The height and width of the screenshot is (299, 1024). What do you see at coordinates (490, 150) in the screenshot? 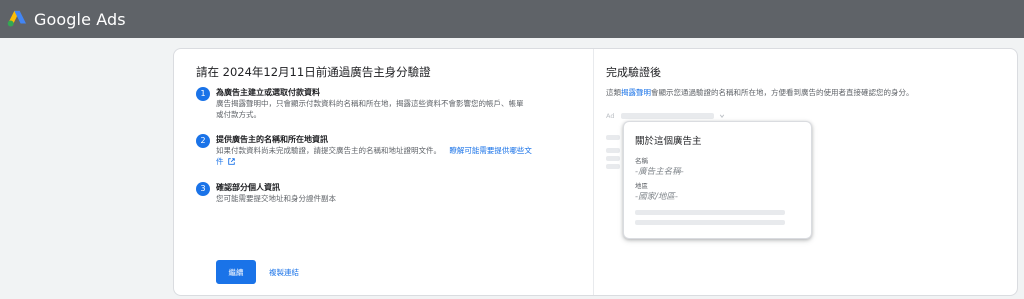
I see `required-documents-link: 瞭解可能需要提供哪些文` at bounding box center [490, 150].